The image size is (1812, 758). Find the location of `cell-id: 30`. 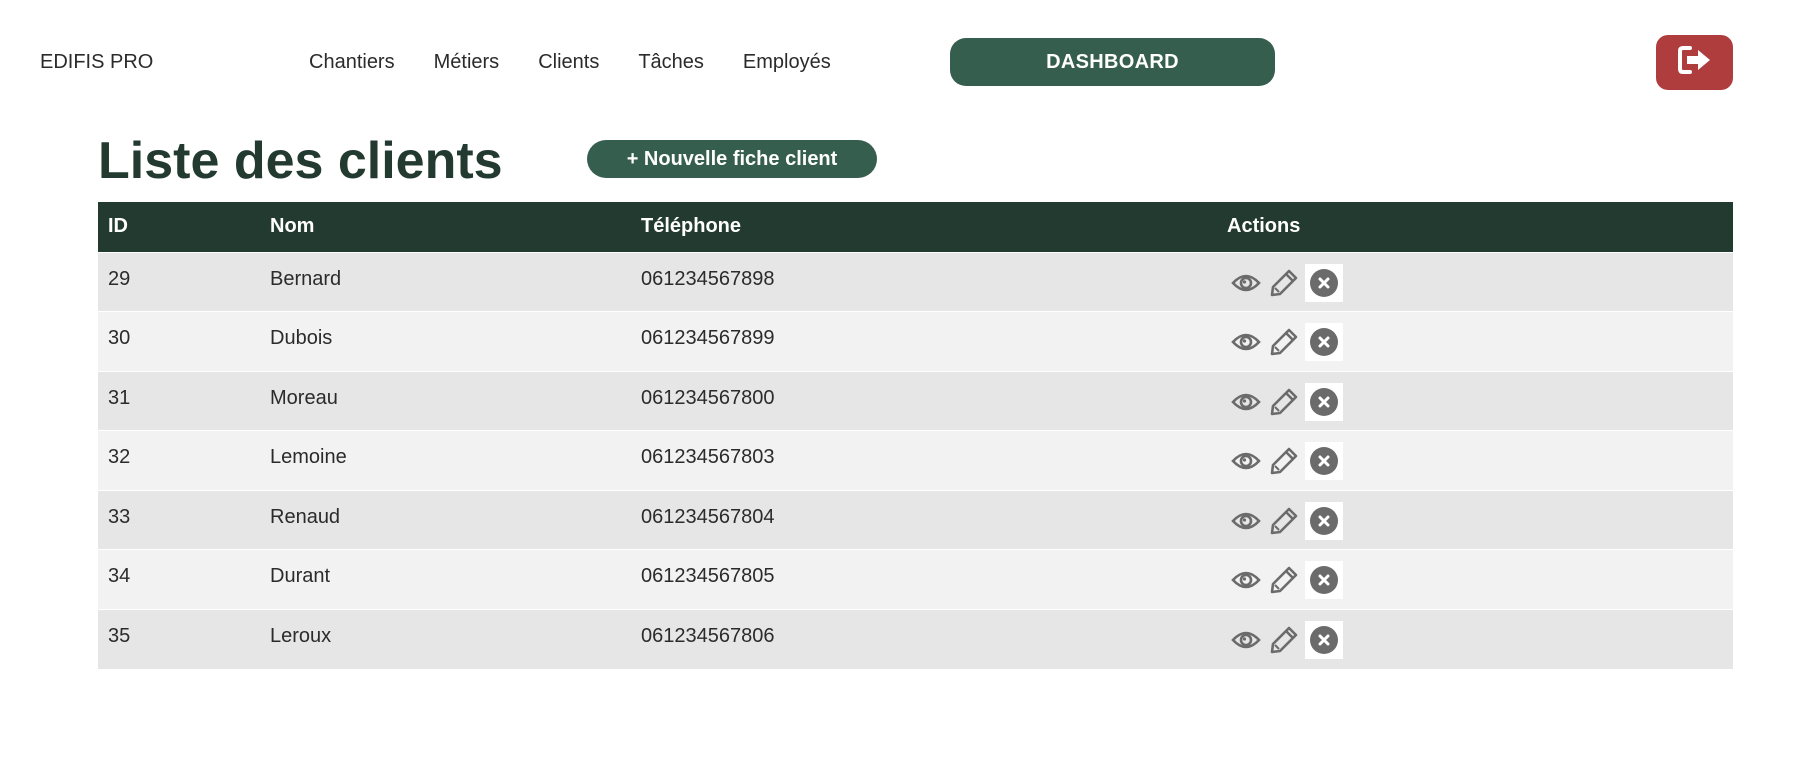

cell-id: 30 is located at coordinates (119, 338).